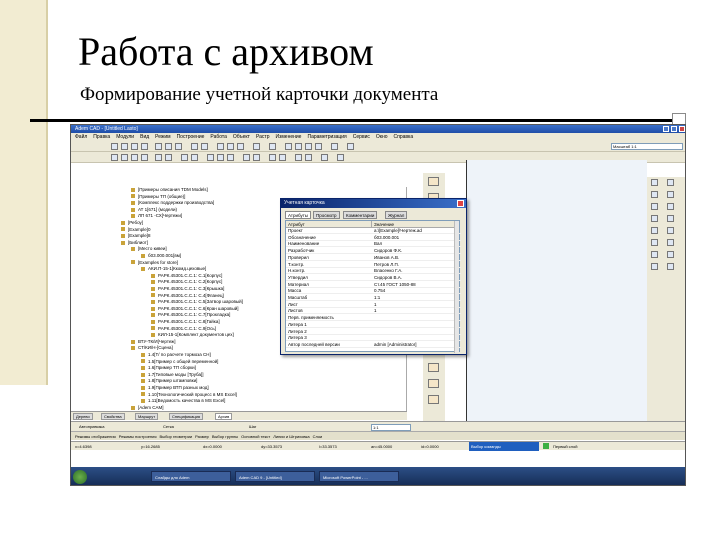  I want to click on tree-row: [Ребоу], so click(132, 223).